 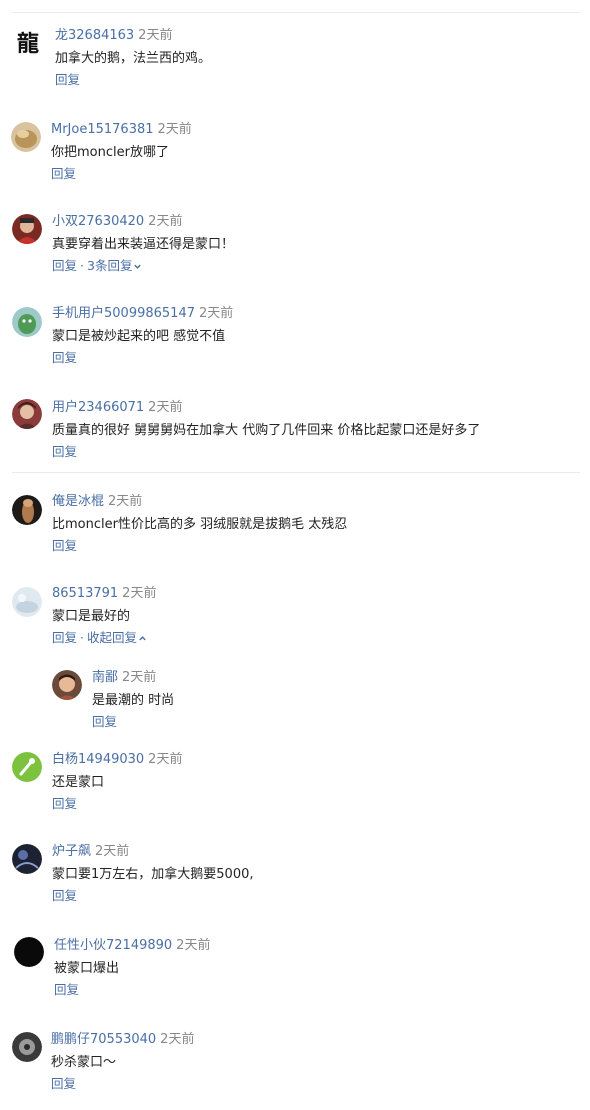 What do you see at coordinates (26, 137) in the screenshot?
I see `tan-blob-avatar` at bounding box center [26, 137].